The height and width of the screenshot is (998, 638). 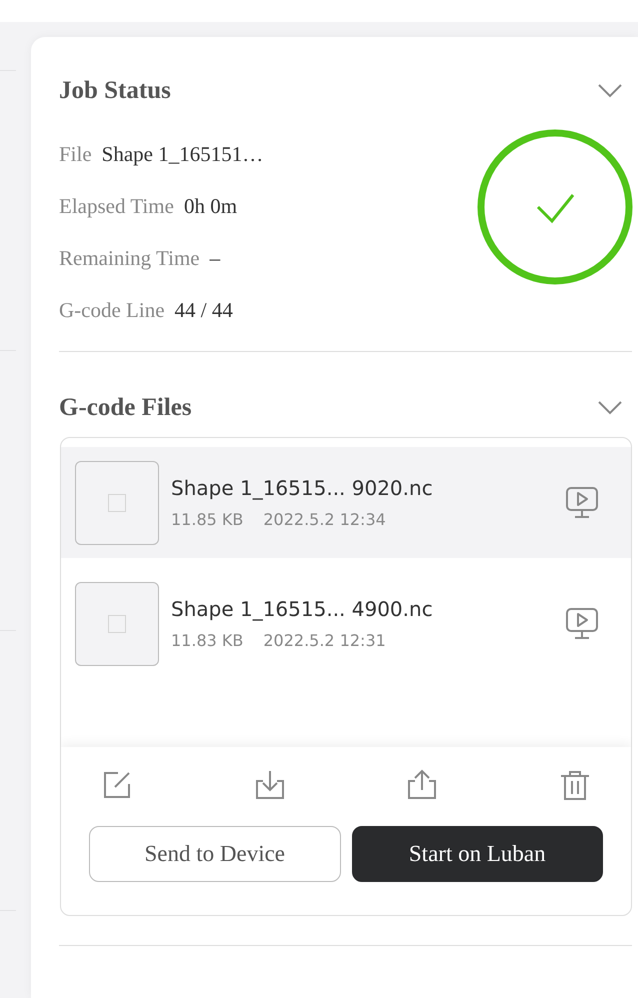 What do you see at coordinates (270, 785) in the screenshot?
I see `download-icon` at bounding box center [270, 785].